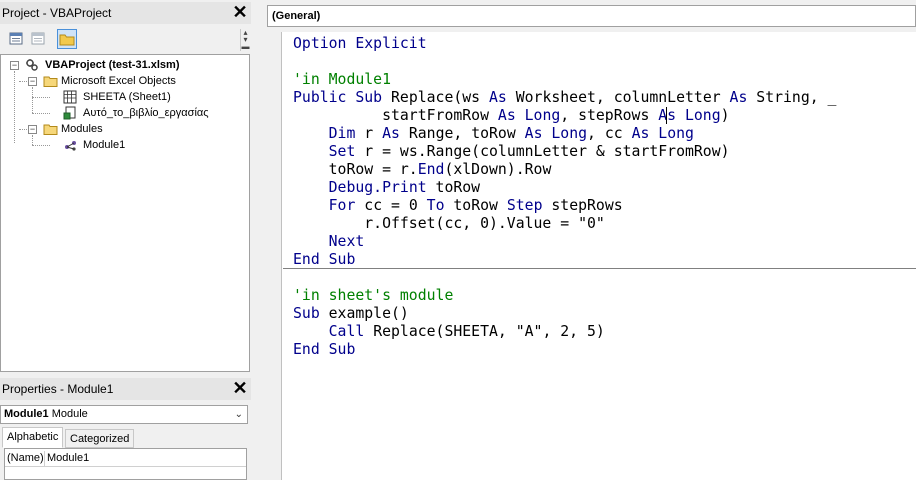 The height and width of the screenshot is (480, 916). I want to click on code-text: (xlDown).Row, so click(498, 169).